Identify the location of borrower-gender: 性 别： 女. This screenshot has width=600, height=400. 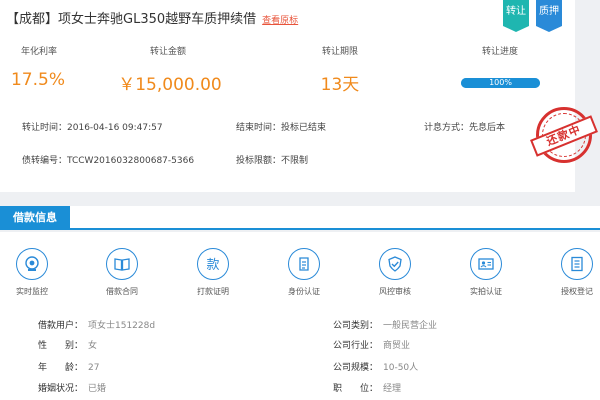
(67, 344).